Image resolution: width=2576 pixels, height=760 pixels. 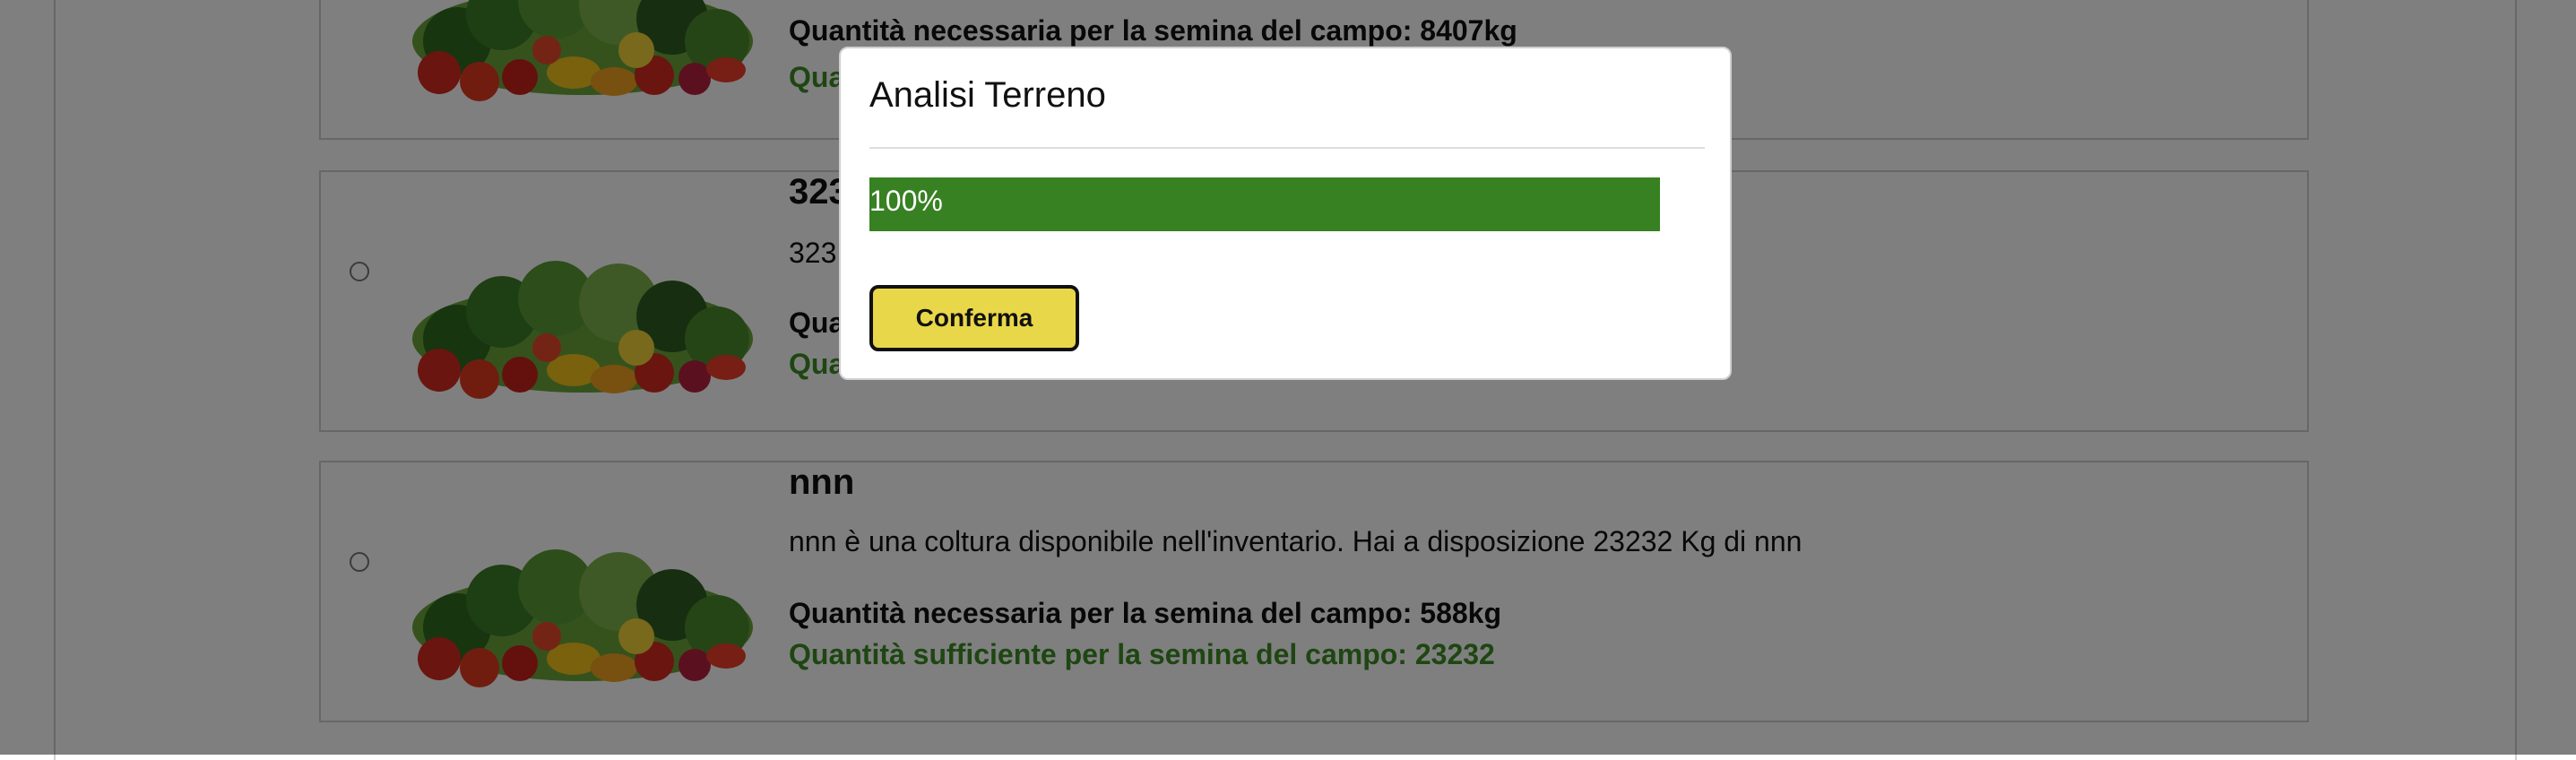 I want to click on progress-text: 100%, so click(x=906, y=201).